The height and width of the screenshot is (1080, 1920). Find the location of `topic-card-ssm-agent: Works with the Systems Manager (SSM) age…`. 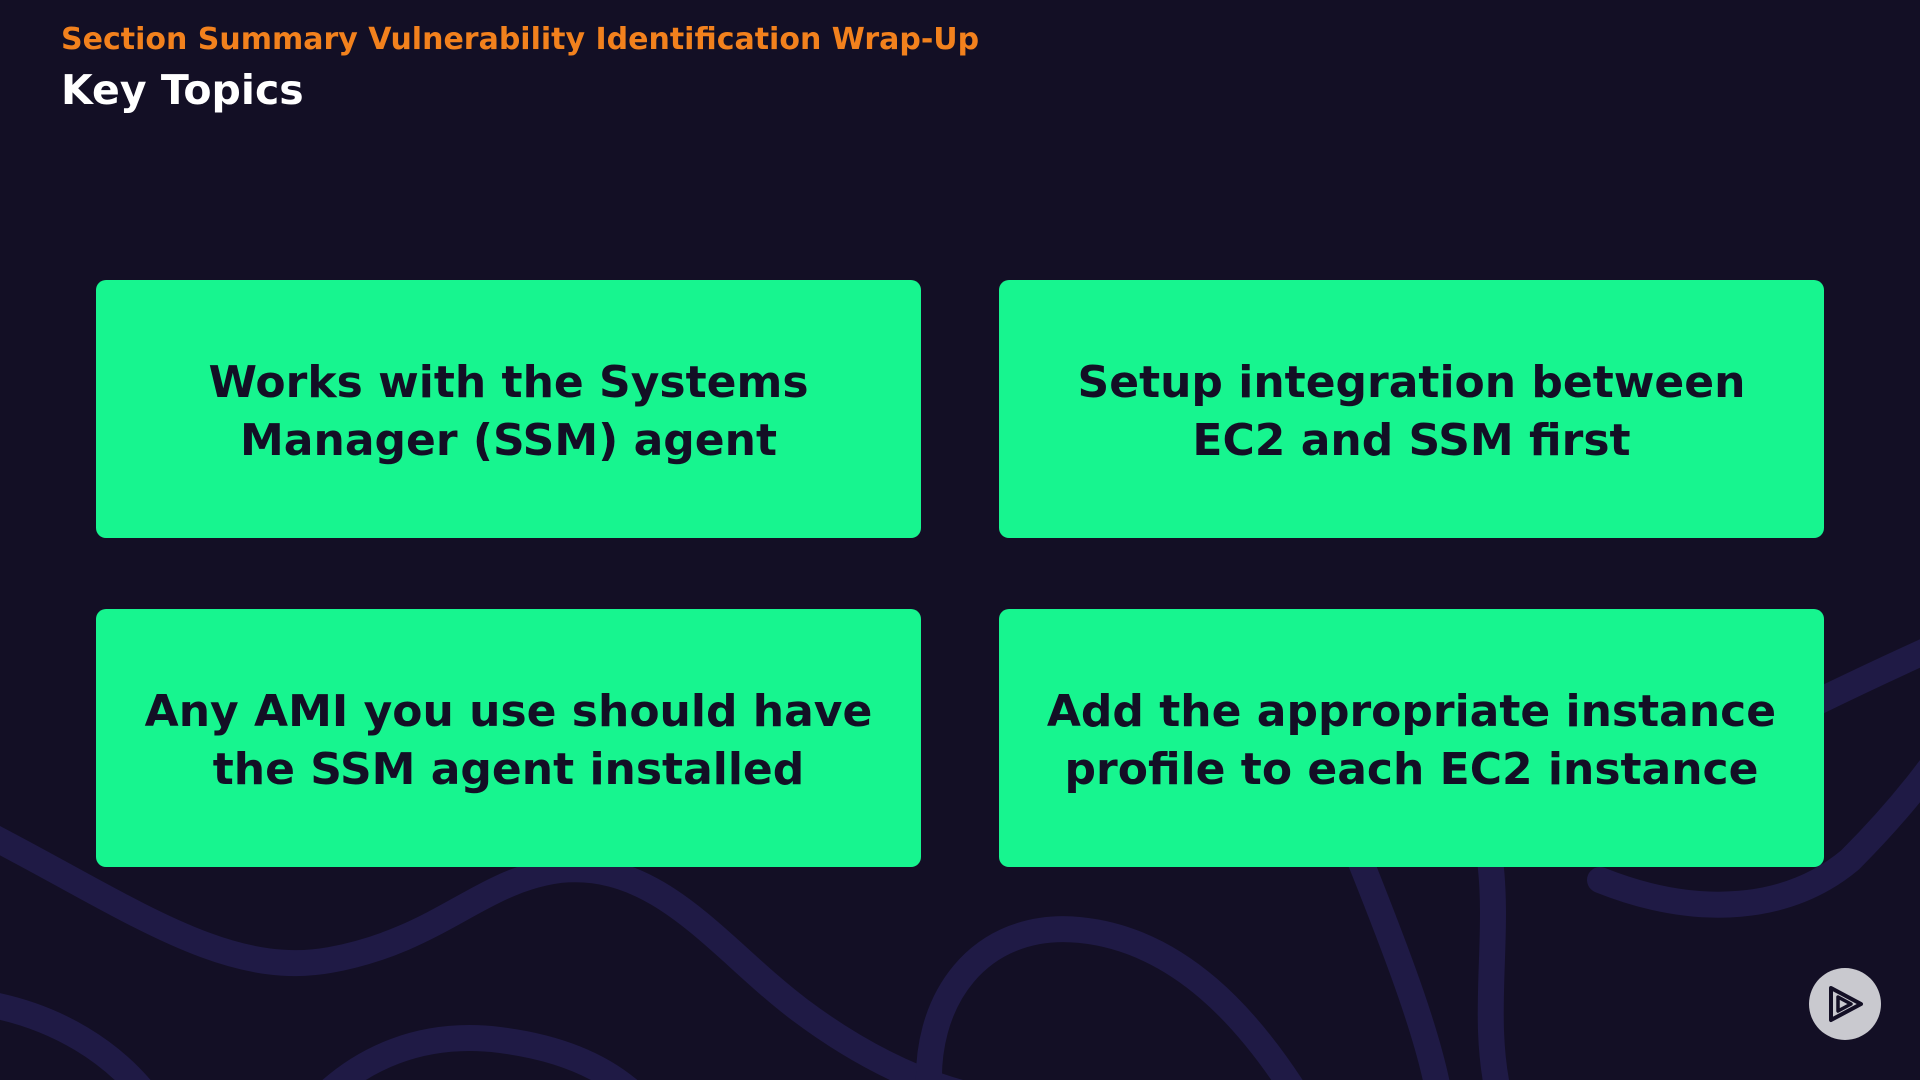

topic-card-ssm-agent: Works with the Systems Manager (SSM) age… is located at coordinates (508, 409).